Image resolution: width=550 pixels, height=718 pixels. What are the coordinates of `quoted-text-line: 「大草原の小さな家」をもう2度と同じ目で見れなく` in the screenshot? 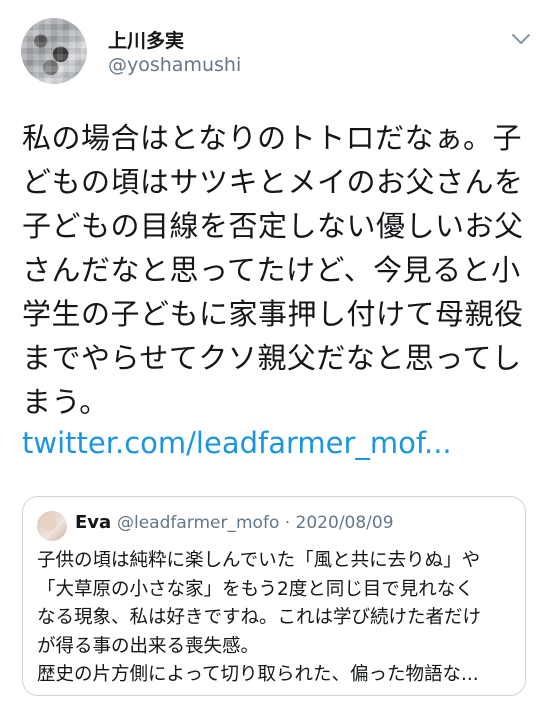 It's located at (255, 589).